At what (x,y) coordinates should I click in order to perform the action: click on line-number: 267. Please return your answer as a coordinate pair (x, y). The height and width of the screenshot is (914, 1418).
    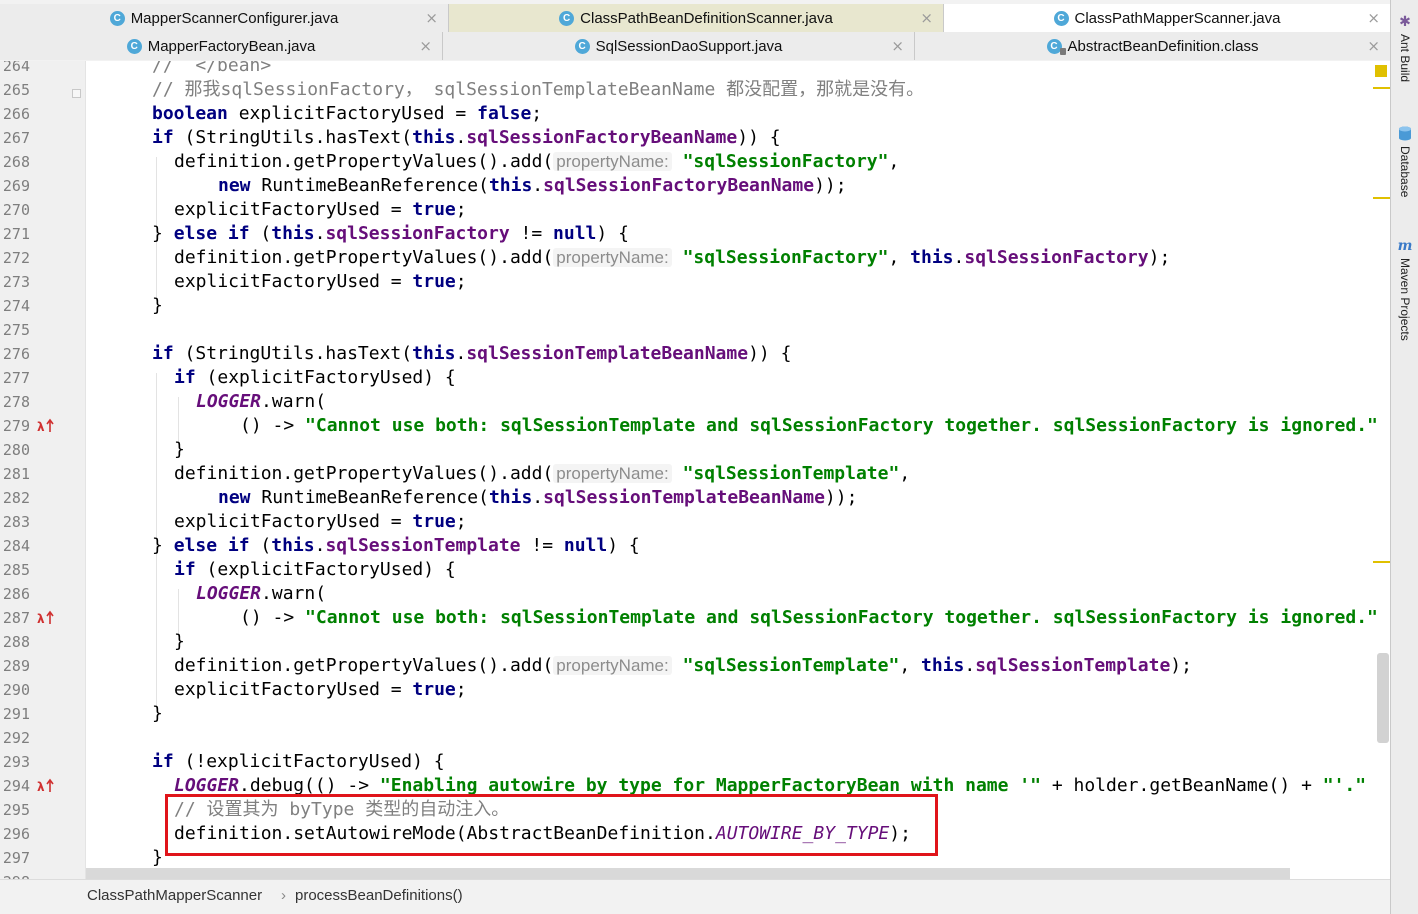
    Looking at the image, I should click on (16, 138).